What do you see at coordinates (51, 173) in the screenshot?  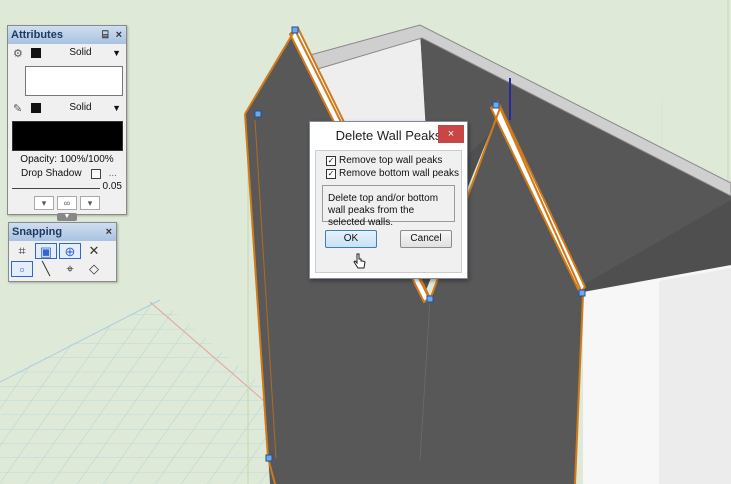 I see `drop-shadow-label: Drop Shadow` at bounding box center [51, 173].